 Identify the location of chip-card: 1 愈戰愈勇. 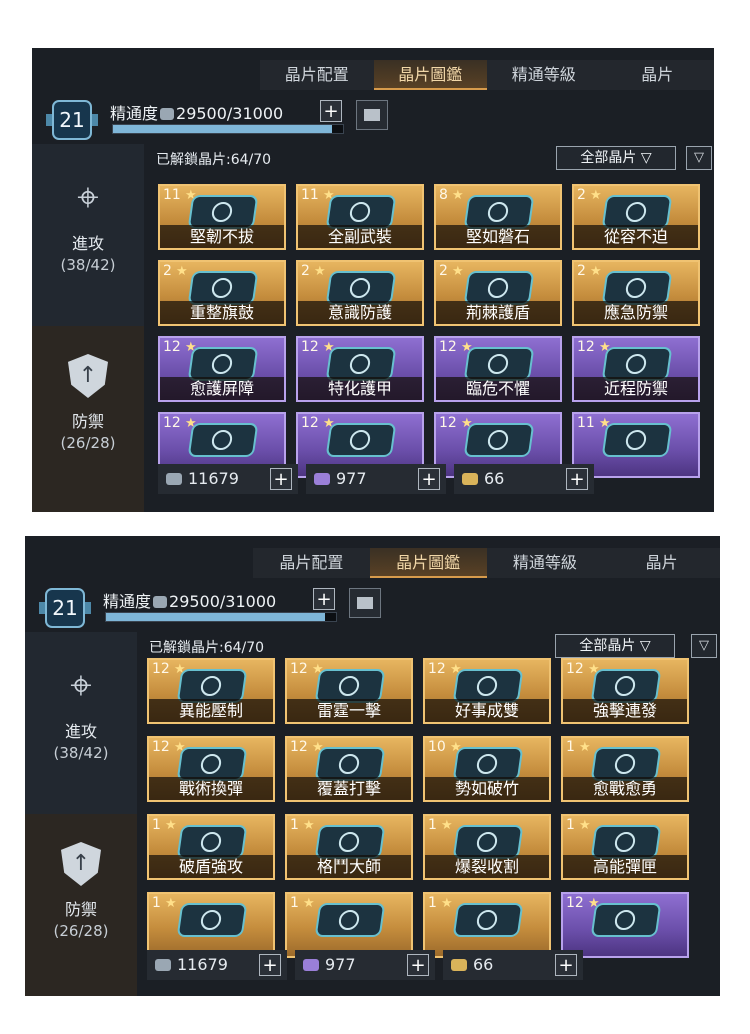
(625, 769).